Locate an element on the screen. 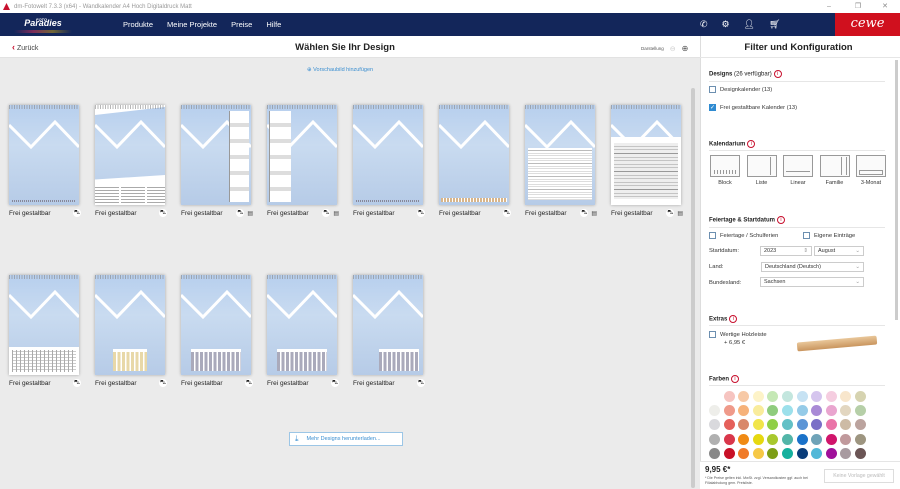 The width and height of the screenshot is (900, 489). no-template-selected-button: Keine Vorlage gewählt is located at coordinates (859, 476).